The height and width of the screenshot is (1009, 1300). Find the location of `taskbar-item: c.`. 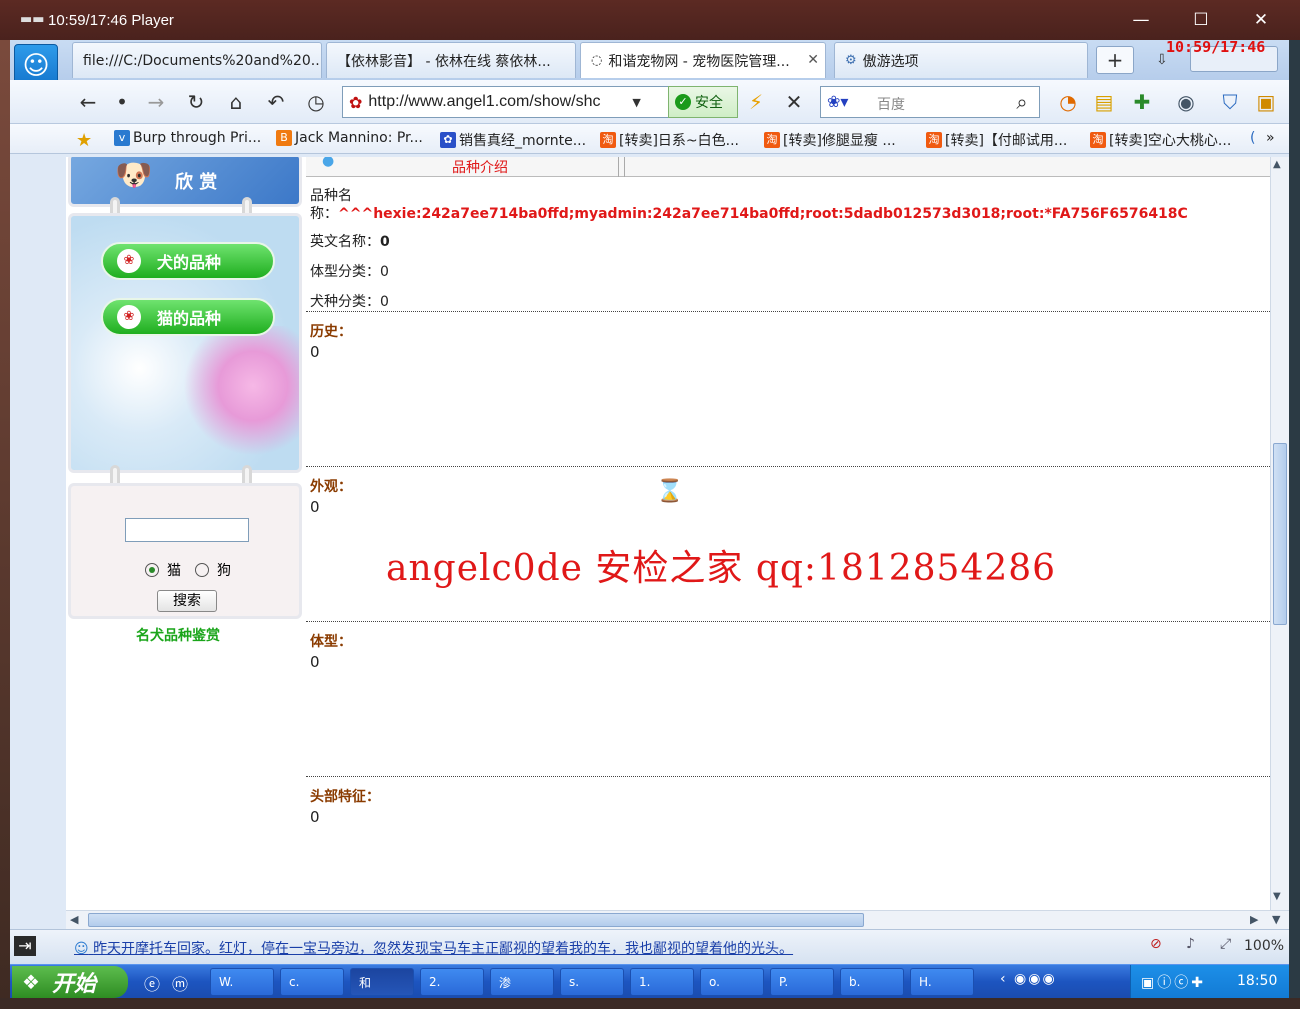

taskbar-item: c. is located at coordinates (312, 982).